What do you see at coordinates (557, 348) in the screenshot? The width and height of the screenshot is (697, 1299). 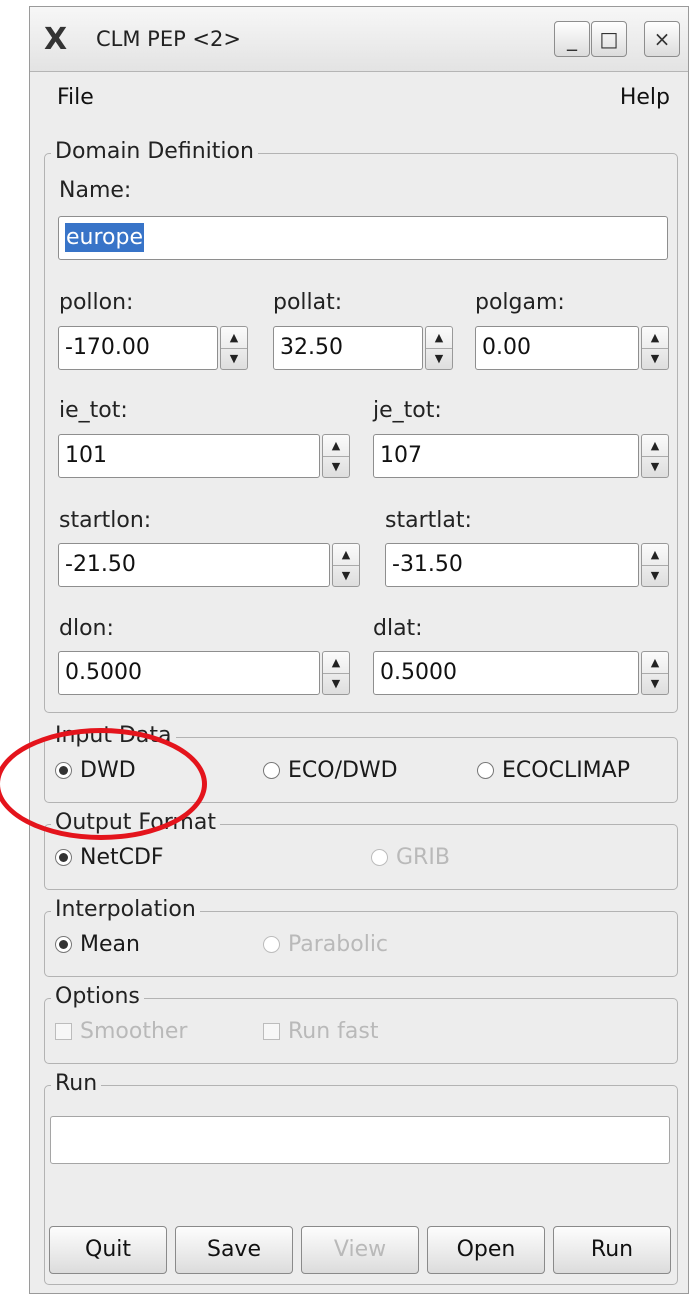 I see `polgam-input: 0.00` at bounding box center [557, 348].